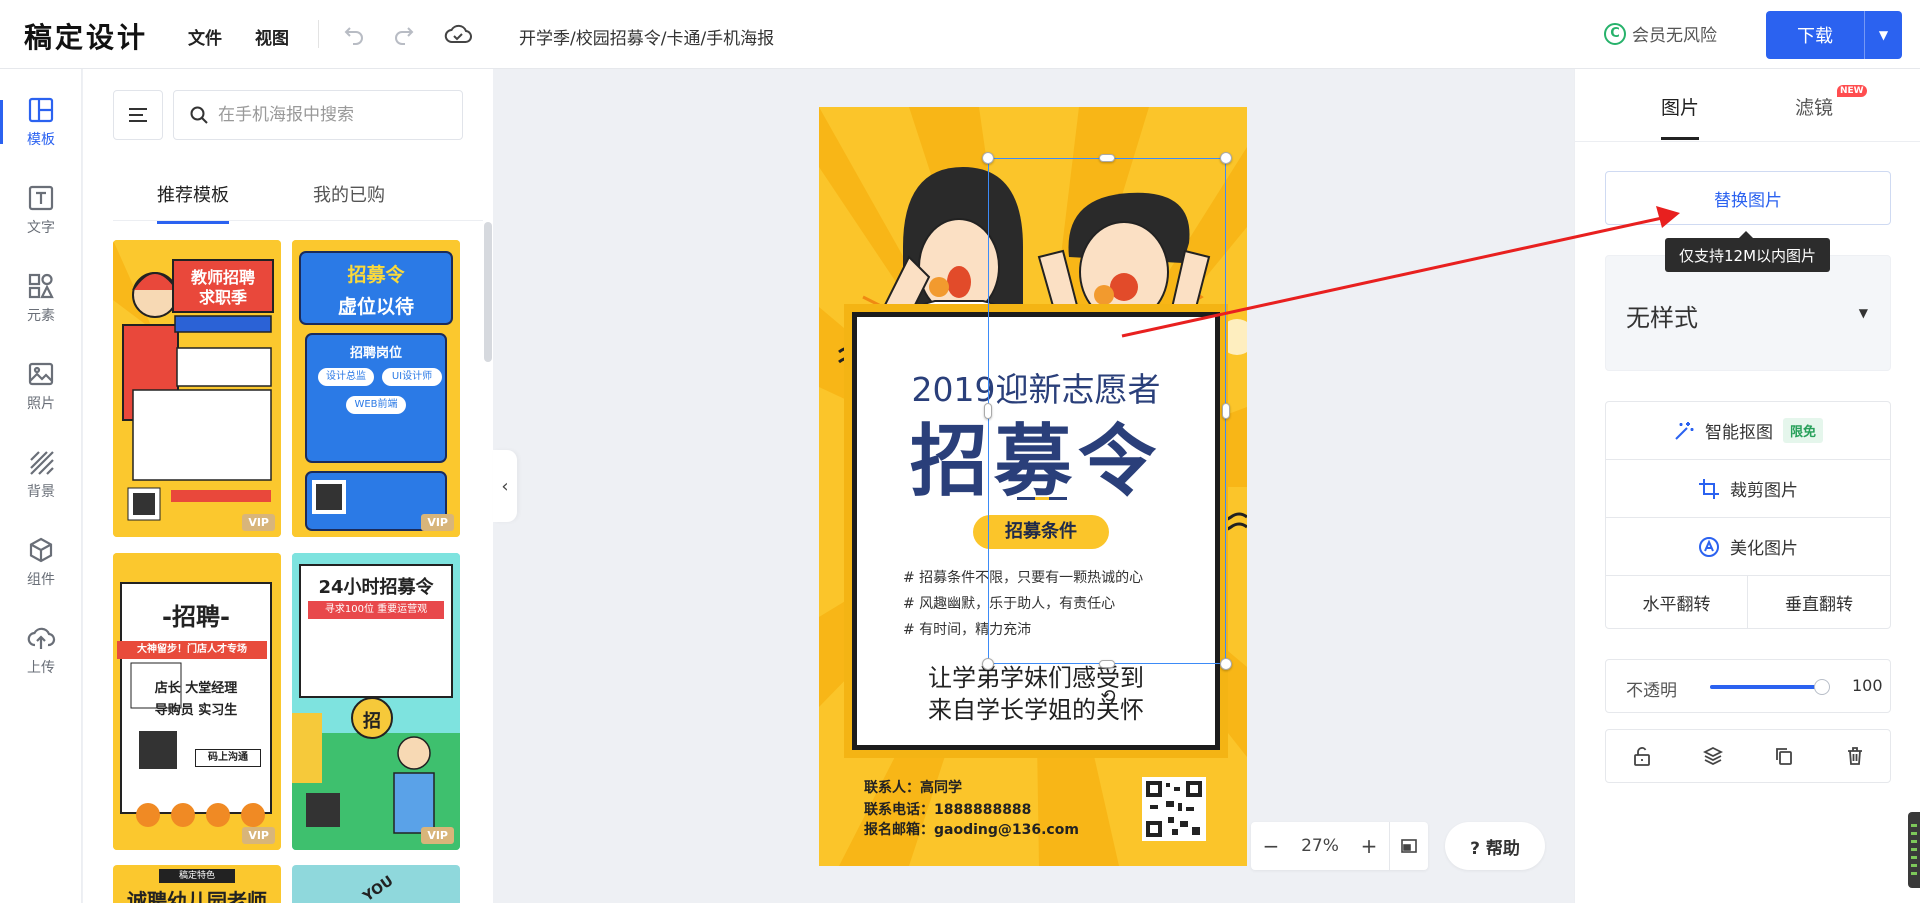  Describe the element at coordinates (505, 486) in the screenshot. I see `collapse-panel-button: ‹` at that location.